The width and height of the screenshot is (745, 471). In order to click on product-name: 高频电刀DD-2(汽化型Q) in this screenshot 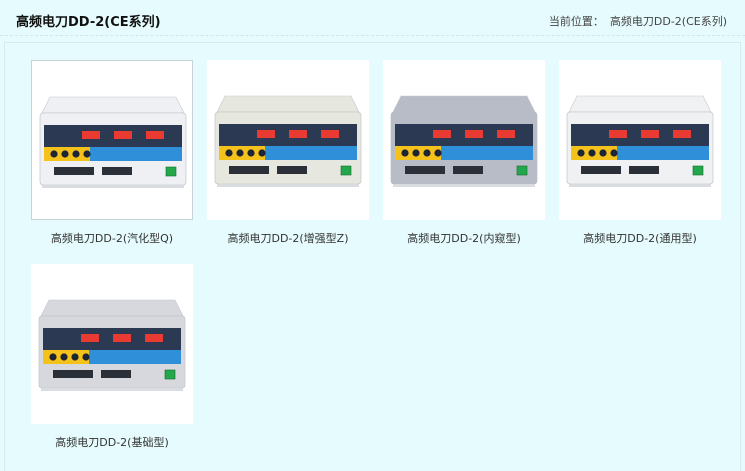, I will do `click(112, 238)`.